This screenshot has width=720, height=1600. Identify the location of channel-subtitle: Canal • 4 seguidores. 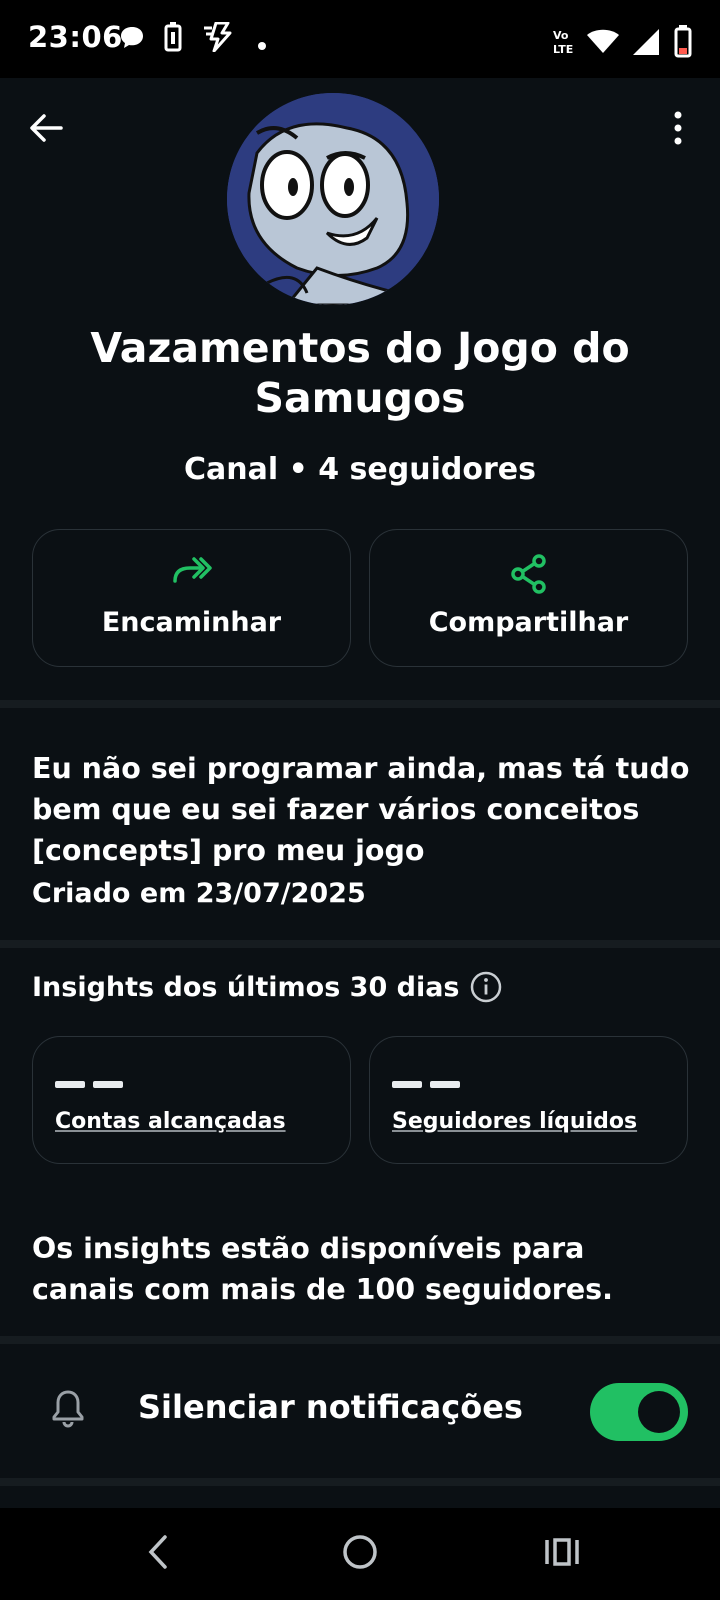
(360, 469).